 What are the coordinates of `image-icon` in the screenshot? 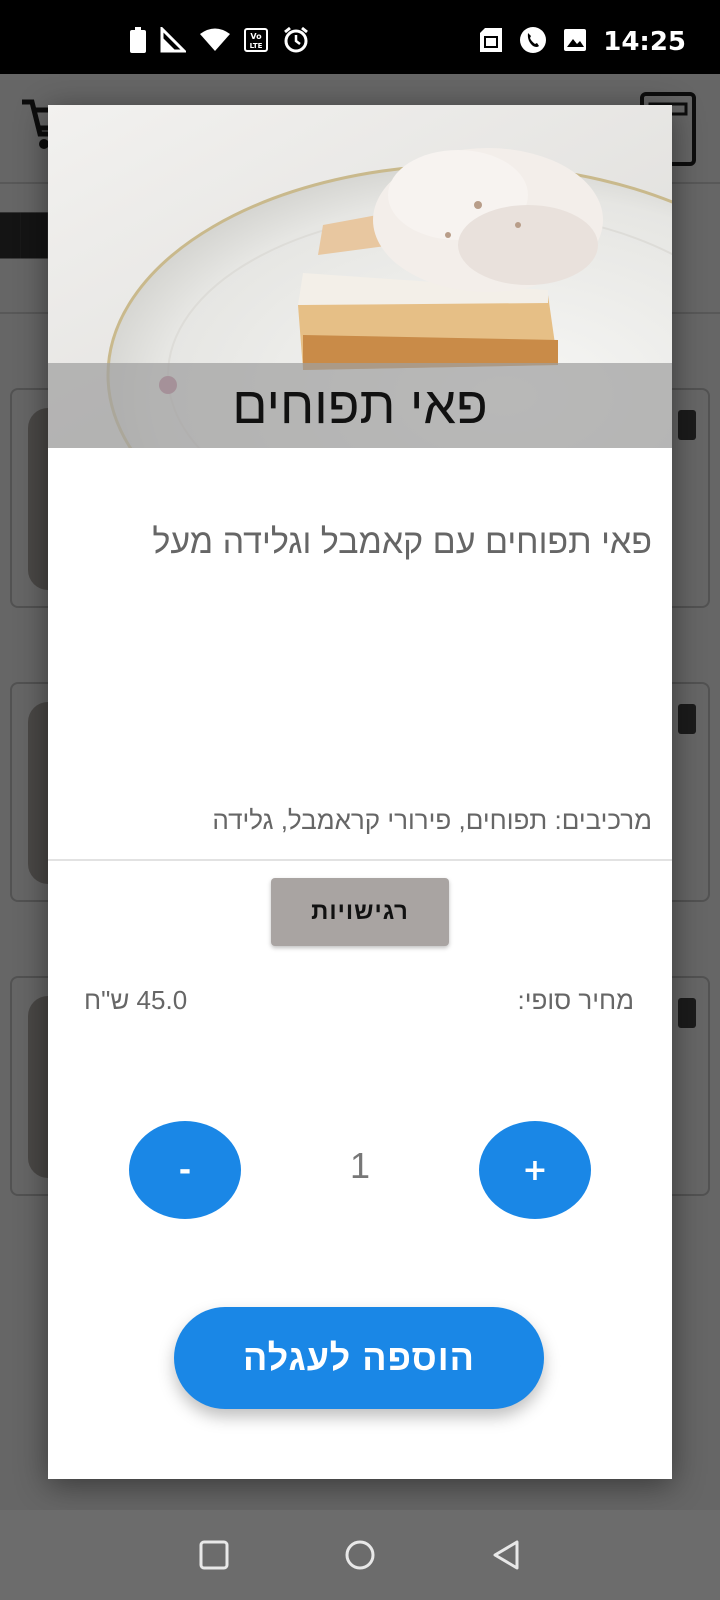 It's located at (575, 42).